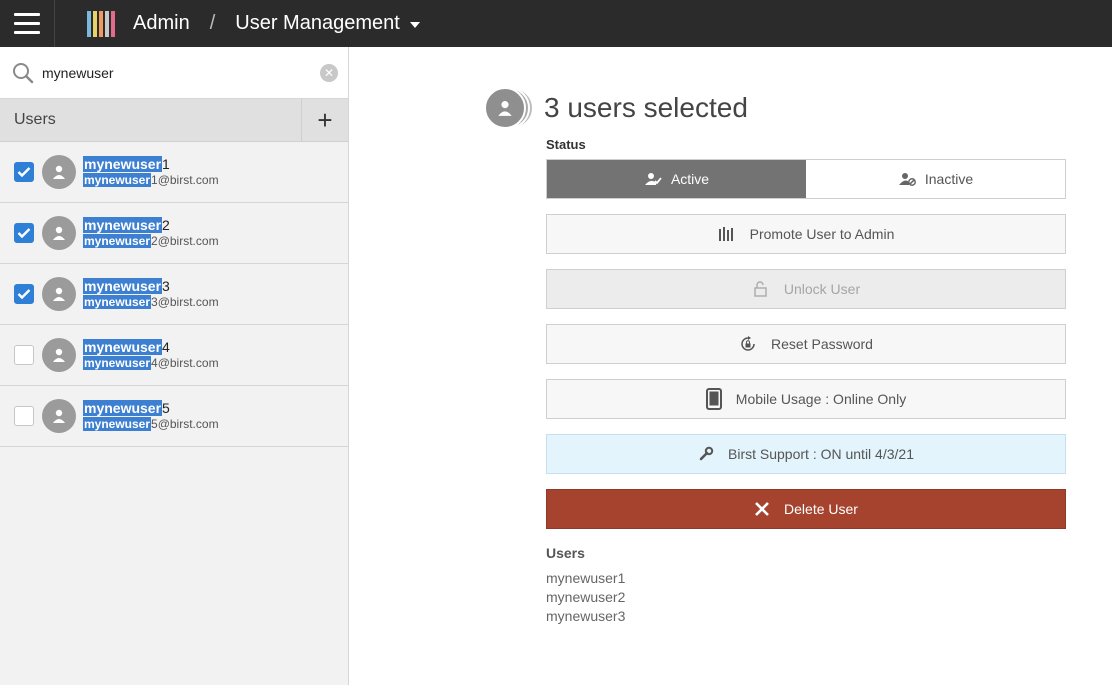 The width and height of the screenshot is (1112, 685). Describe the element at coordinates (821, 399) in the screenshot. I see `mobile-usage-label: Mobile Usage : Online Only` at that location.